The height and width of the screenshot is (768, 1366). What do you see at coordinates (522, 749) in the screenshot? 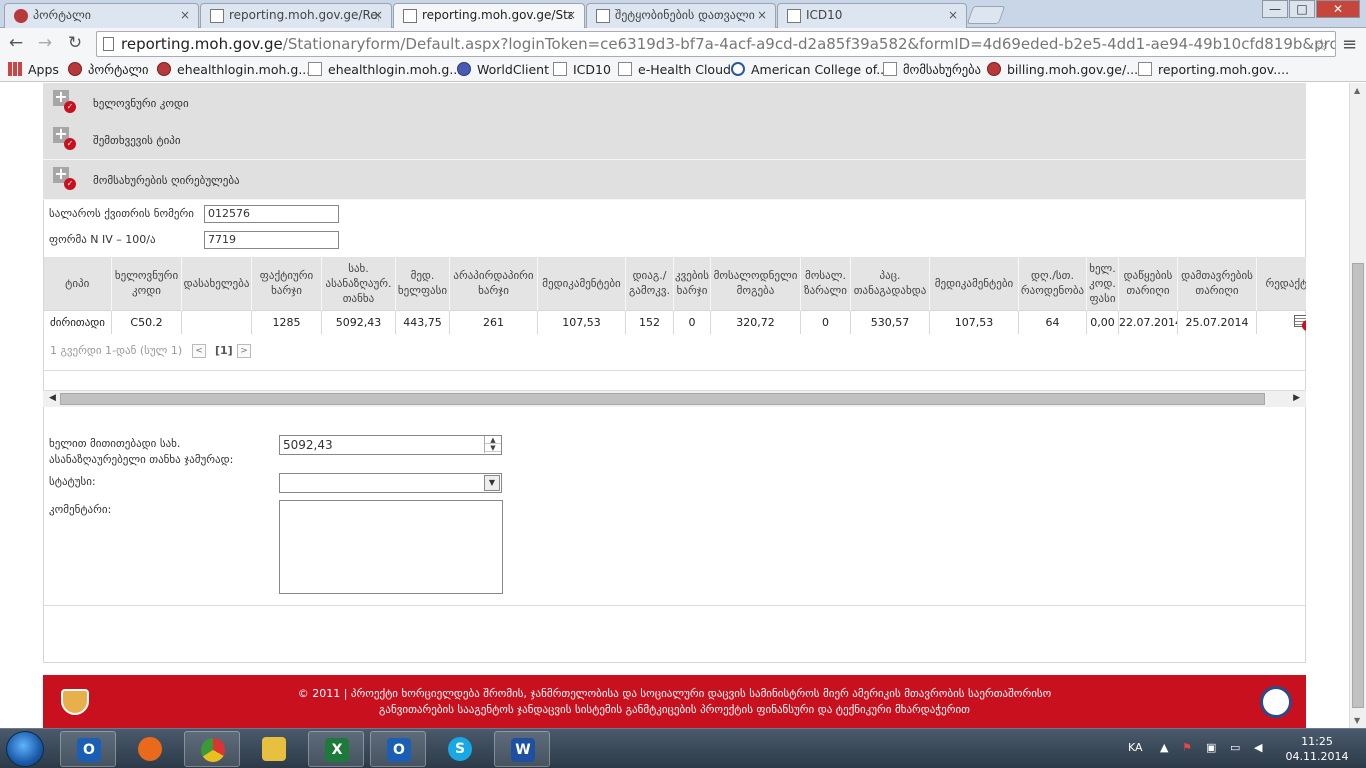
I see `taskbar-word: W` at bounding box center [522, 749].